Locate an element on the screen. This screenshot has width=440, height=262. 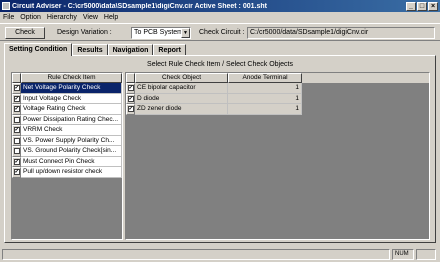
rule-check-label: VRRM Check is located at coordinates (71, 130).